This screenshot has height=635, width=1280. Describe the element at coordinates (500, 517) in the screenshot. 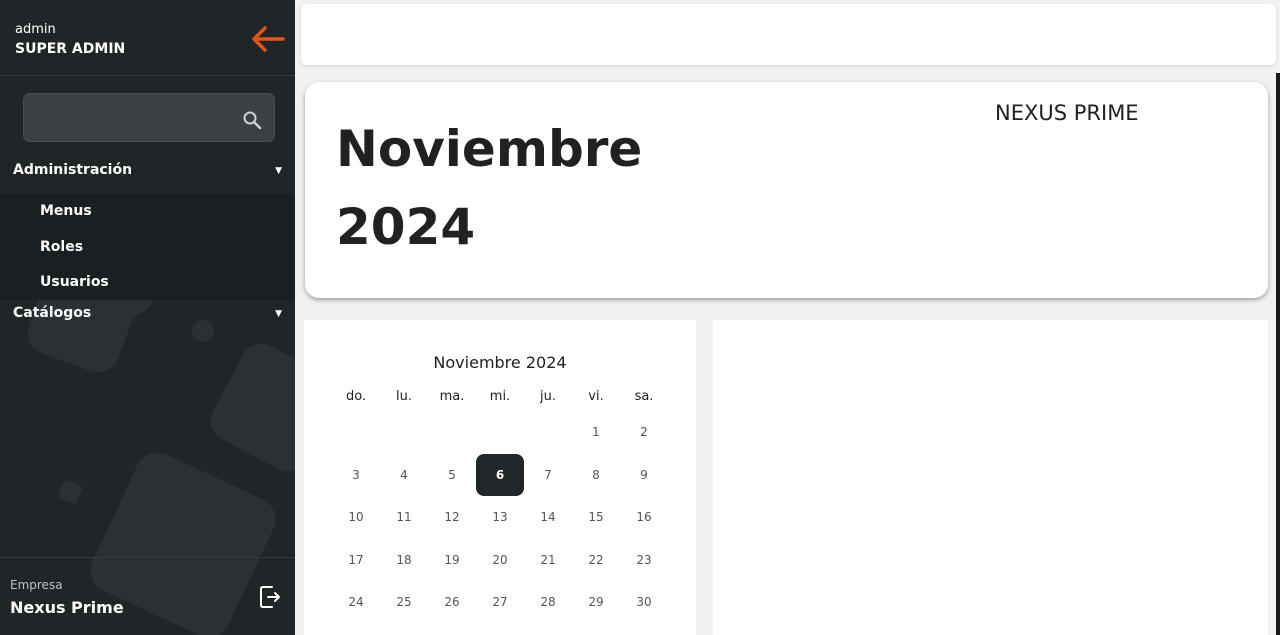

I see `calendar-day: 13` at that location.